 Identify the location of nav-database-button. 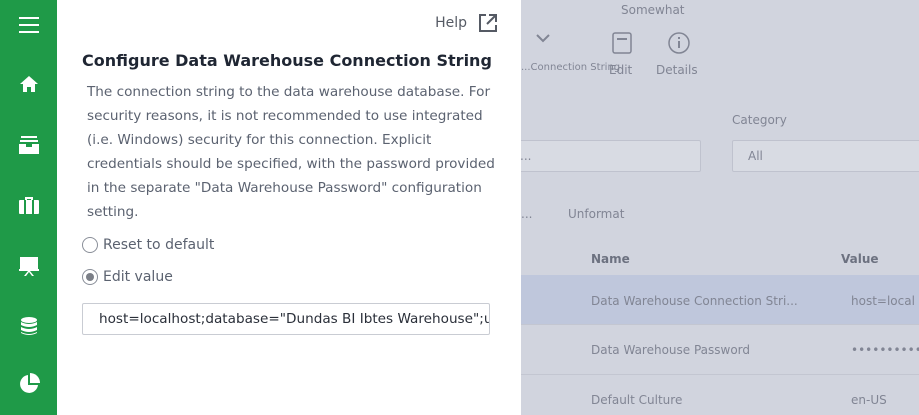
(28, 326).